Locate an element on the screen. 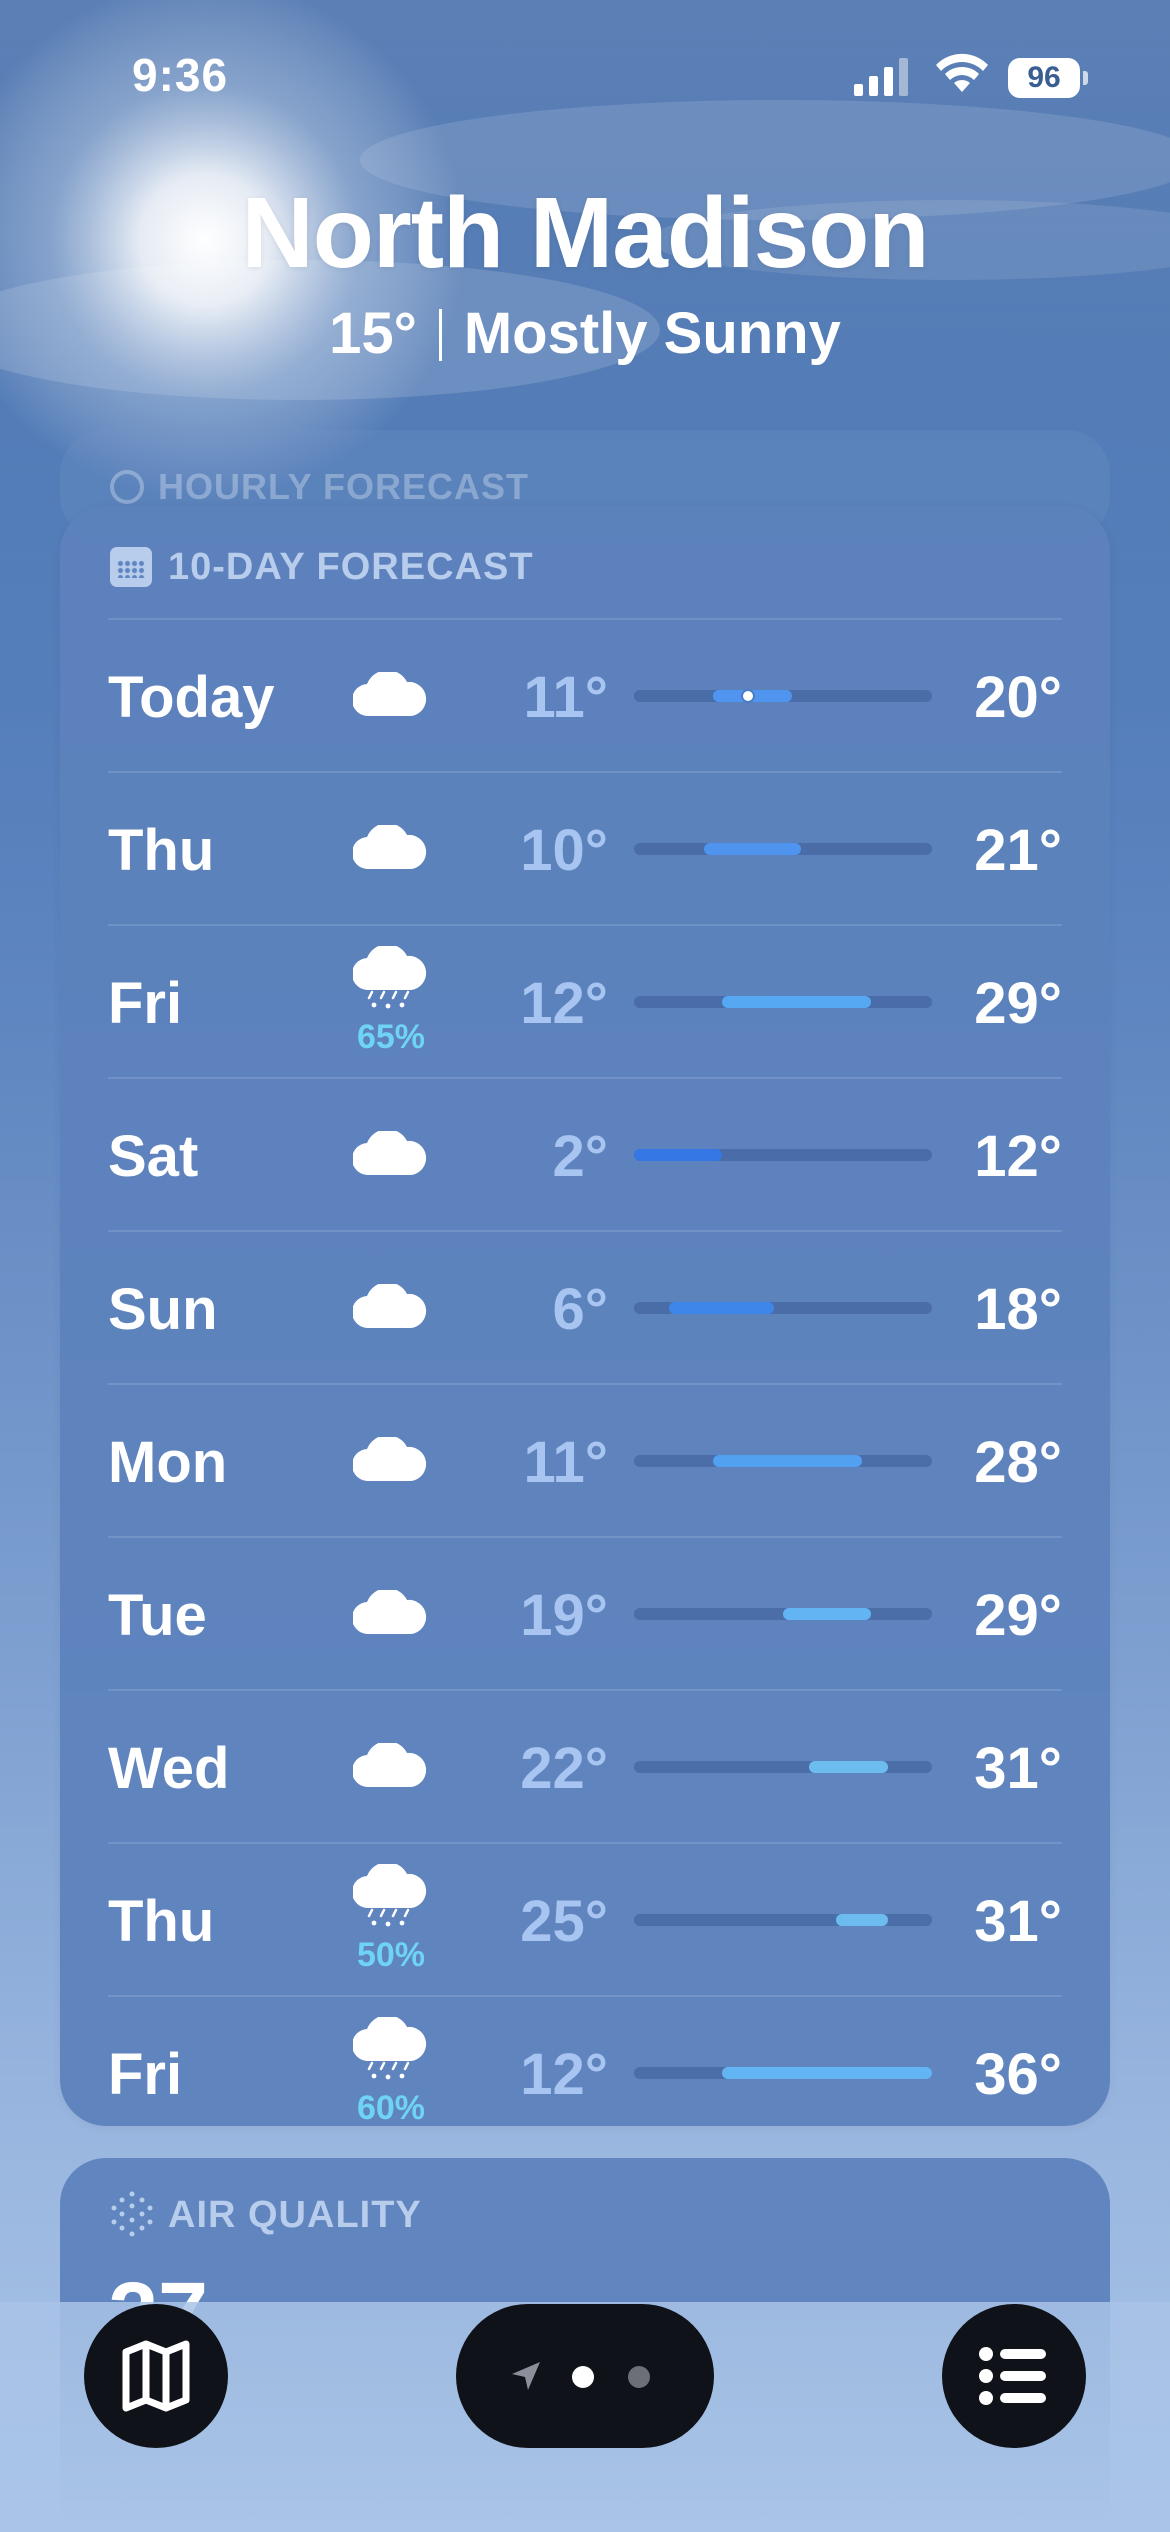  high-temperature: 20° is located at coordinates (1018, 697).